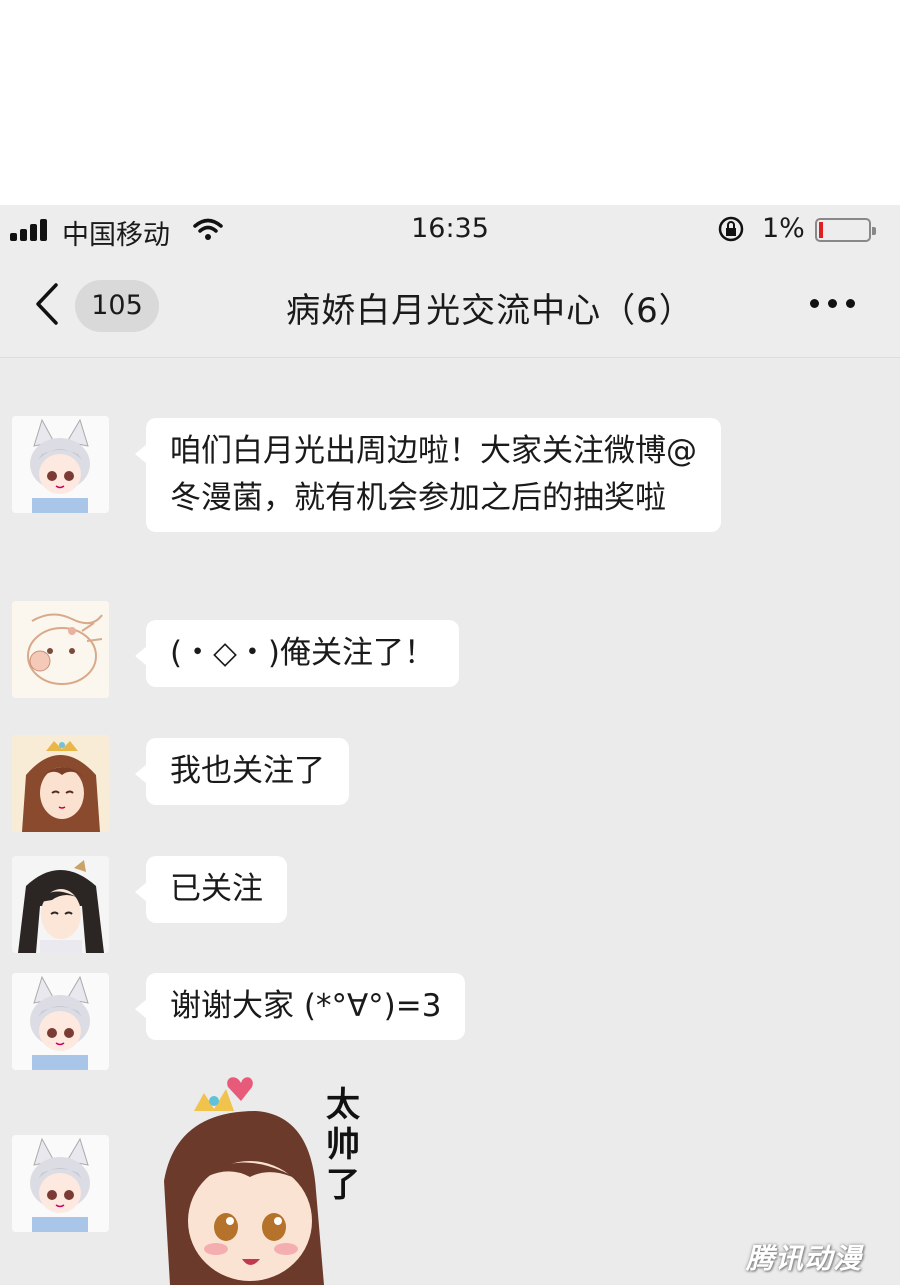 The image size is (900, 1285). I want to click on chat-nav-bar: 105 病娇白月光交流中心（6）, so click(450, 305).